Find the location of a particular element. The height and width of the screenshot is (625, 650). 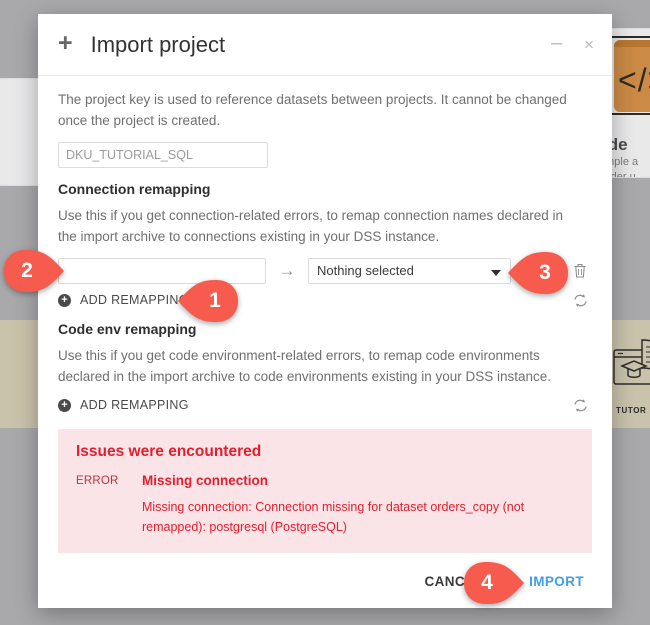

import-button: IMPORT is located at coordinates (556, 581).